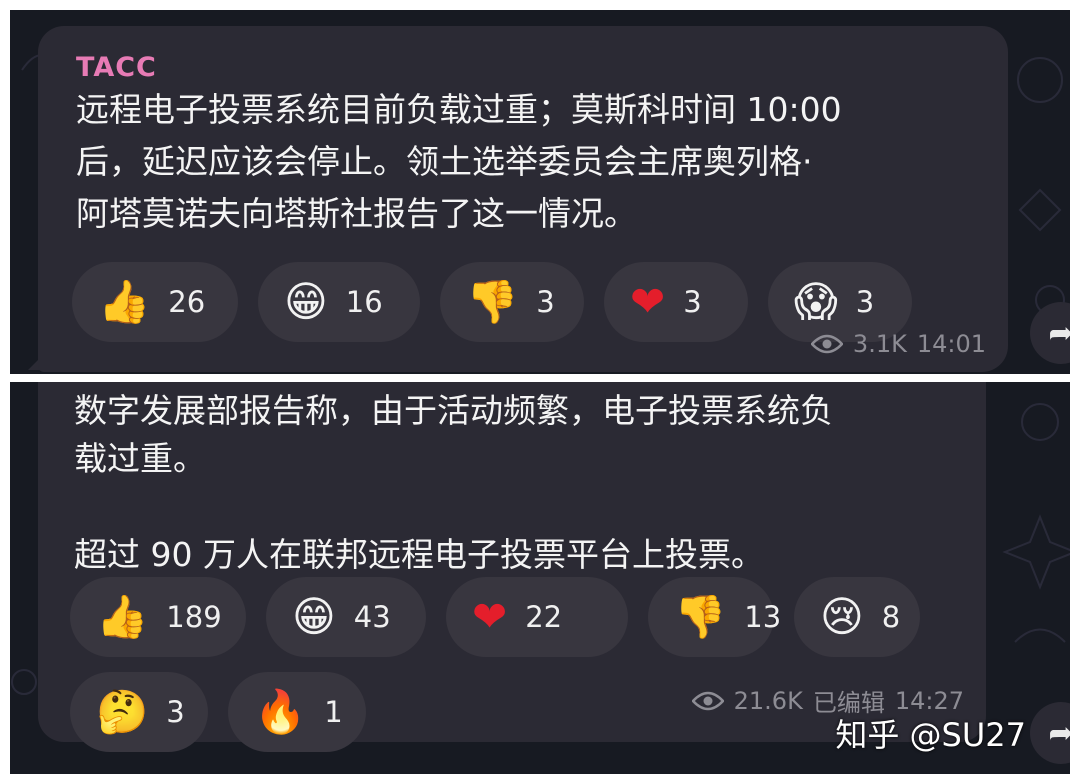 Image resolution: width=1080 pixels, height=781 pixels. I want to click on reaction-heart: ❤ 22, so click(537, 617).